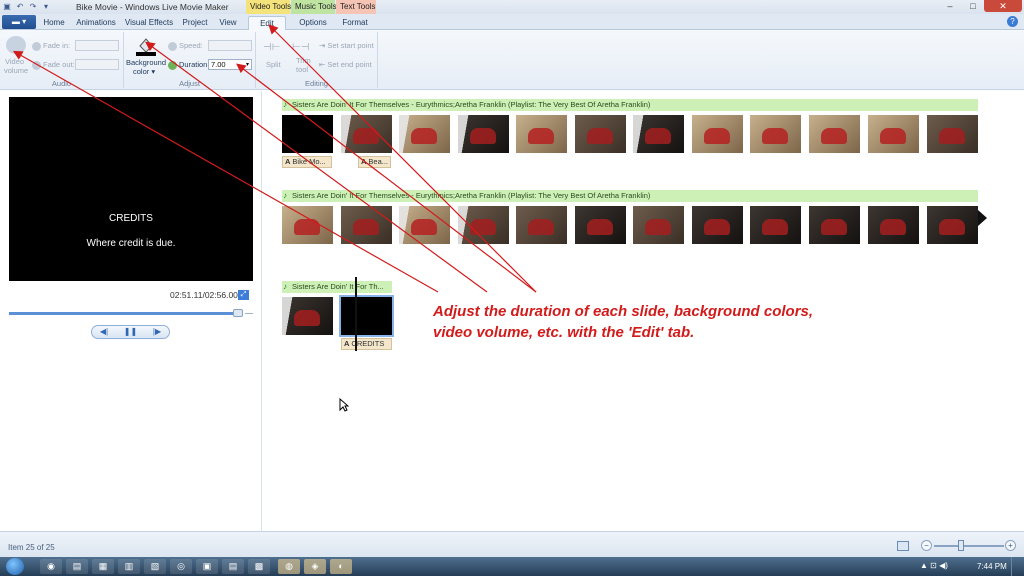 This screenshot has width=1024, height=576. I want to click on storyboard-view-icon, so click(903, 546).